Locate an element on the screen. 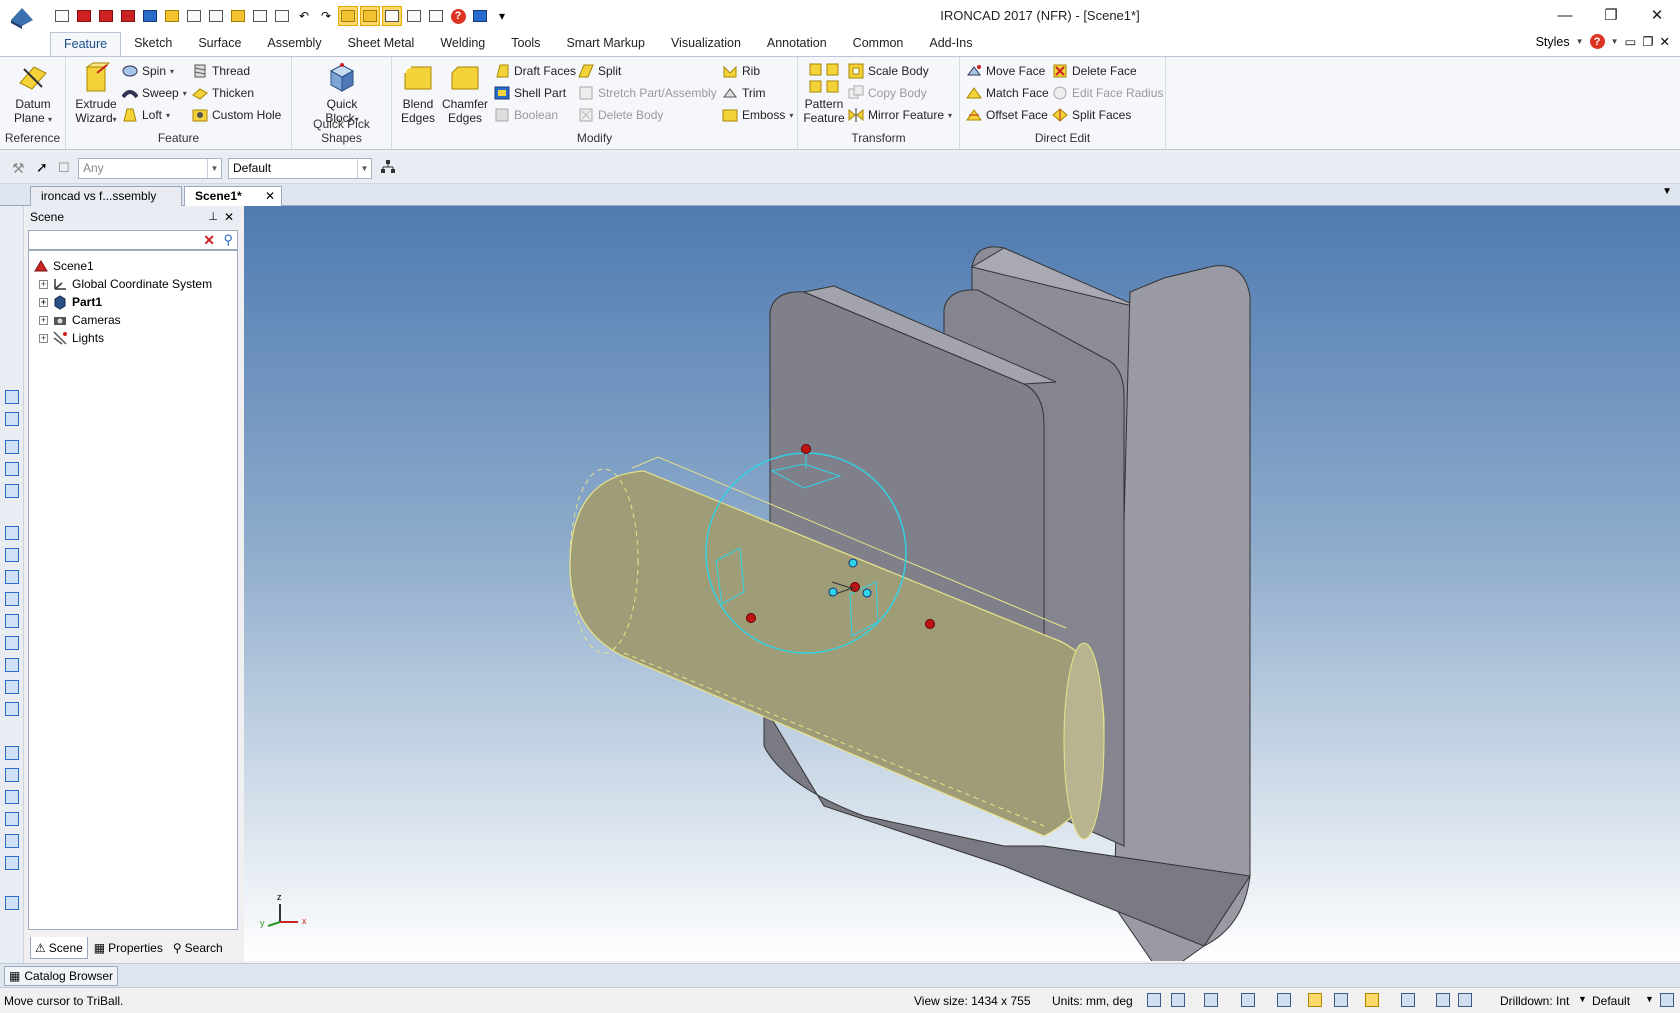 This screenshot has height=1013, width=1680. redo-icon: ↷ is located at coordinates (326, 16).